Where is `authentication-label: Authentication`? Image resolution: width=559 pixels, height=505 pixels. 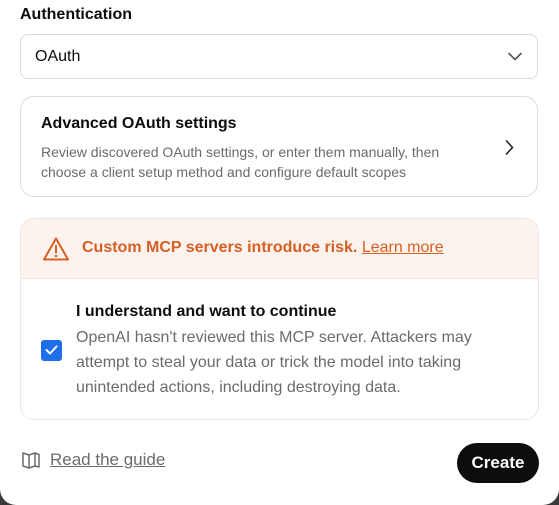 authentication-label: Authentication is located at coordinates (76, 14).